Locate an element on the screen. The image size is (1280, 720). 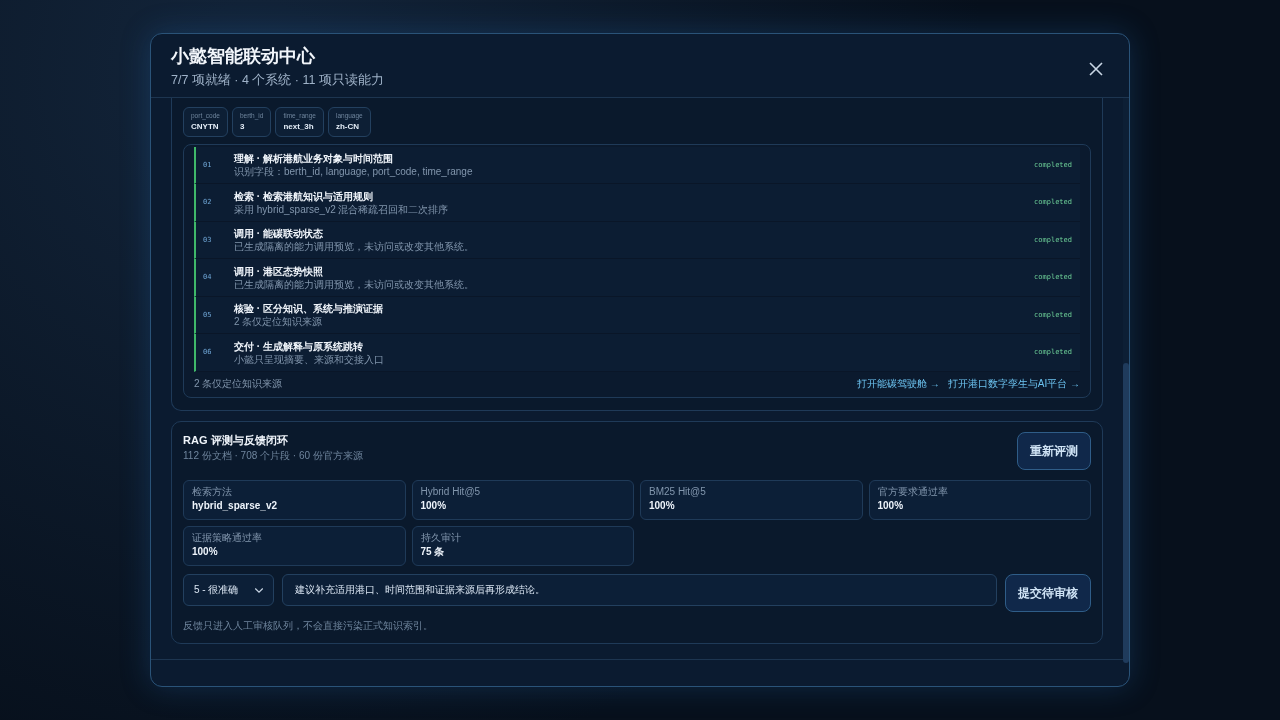
param-value: zh-CN is located at coordinates (348, 126).